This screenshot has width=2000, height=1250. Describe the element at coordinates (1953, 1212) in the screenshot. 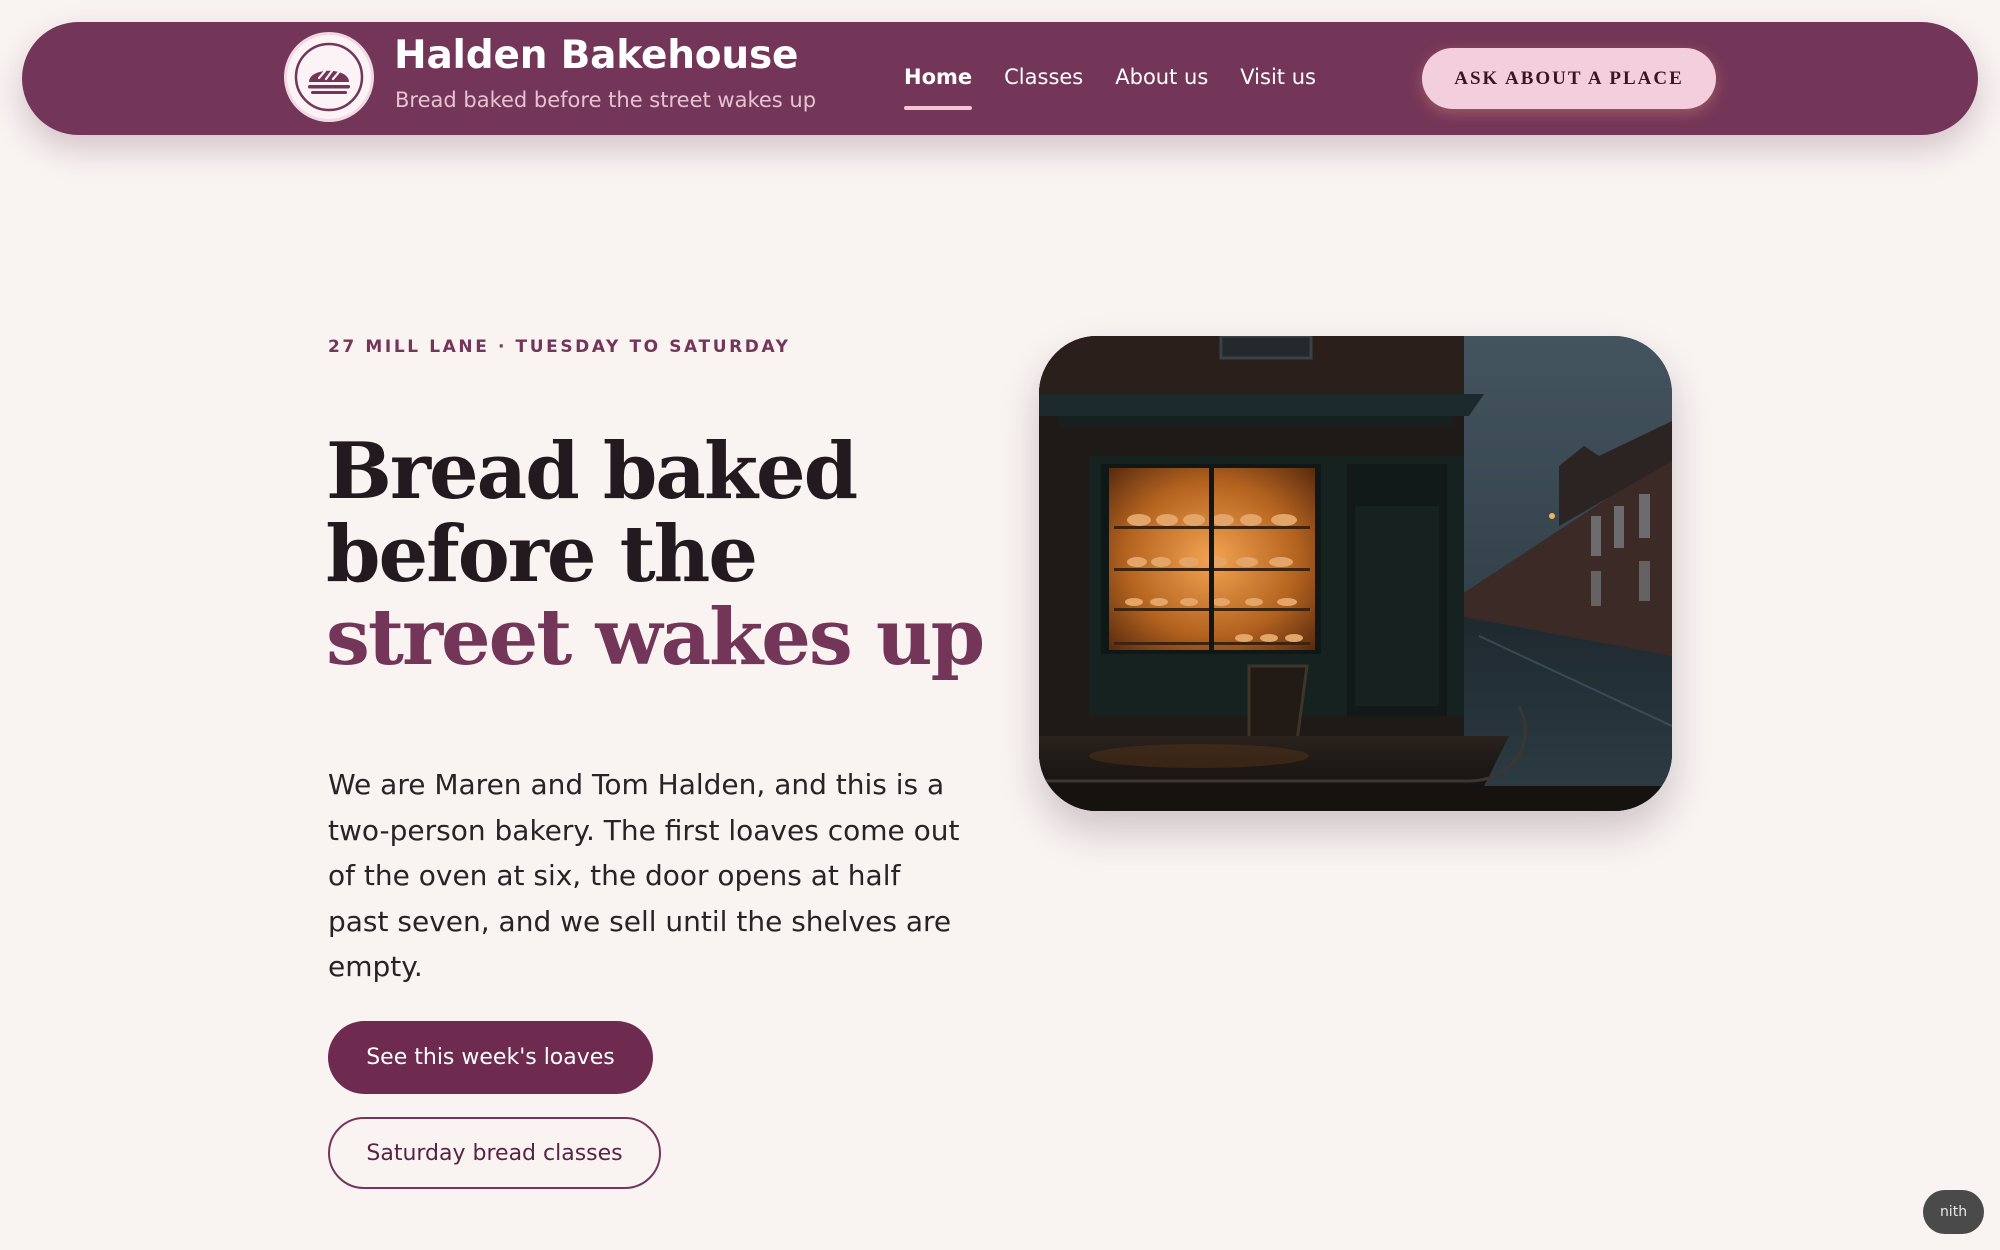

I see `corner-chip: nith` at that location.